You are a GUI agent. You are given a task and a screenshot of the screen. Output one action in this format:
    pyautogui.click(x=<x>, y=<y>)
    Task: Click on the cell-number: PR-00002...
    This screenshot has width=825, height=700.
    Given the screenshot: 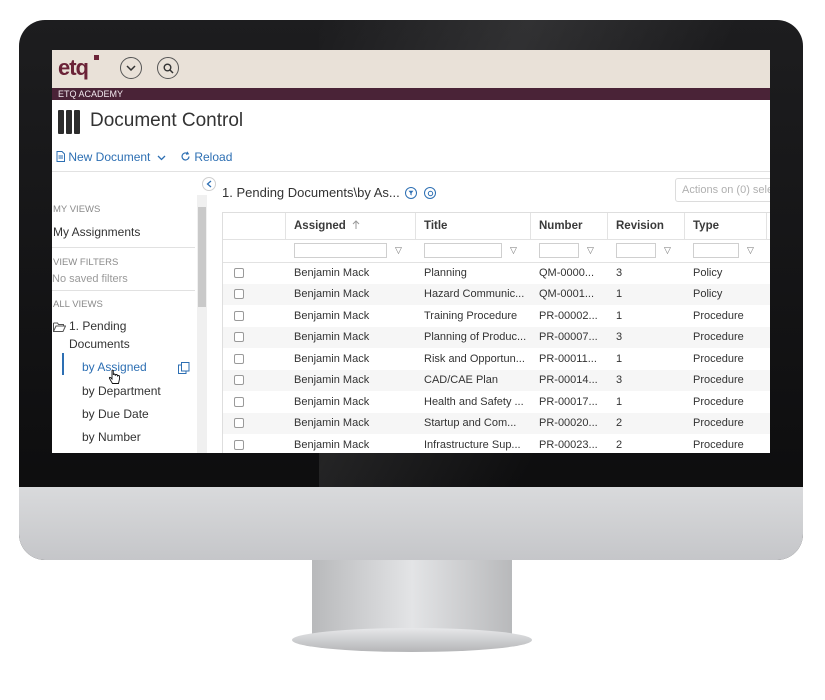 What is the action you would take?
    pyautogui.click(x=568, y=316)
    